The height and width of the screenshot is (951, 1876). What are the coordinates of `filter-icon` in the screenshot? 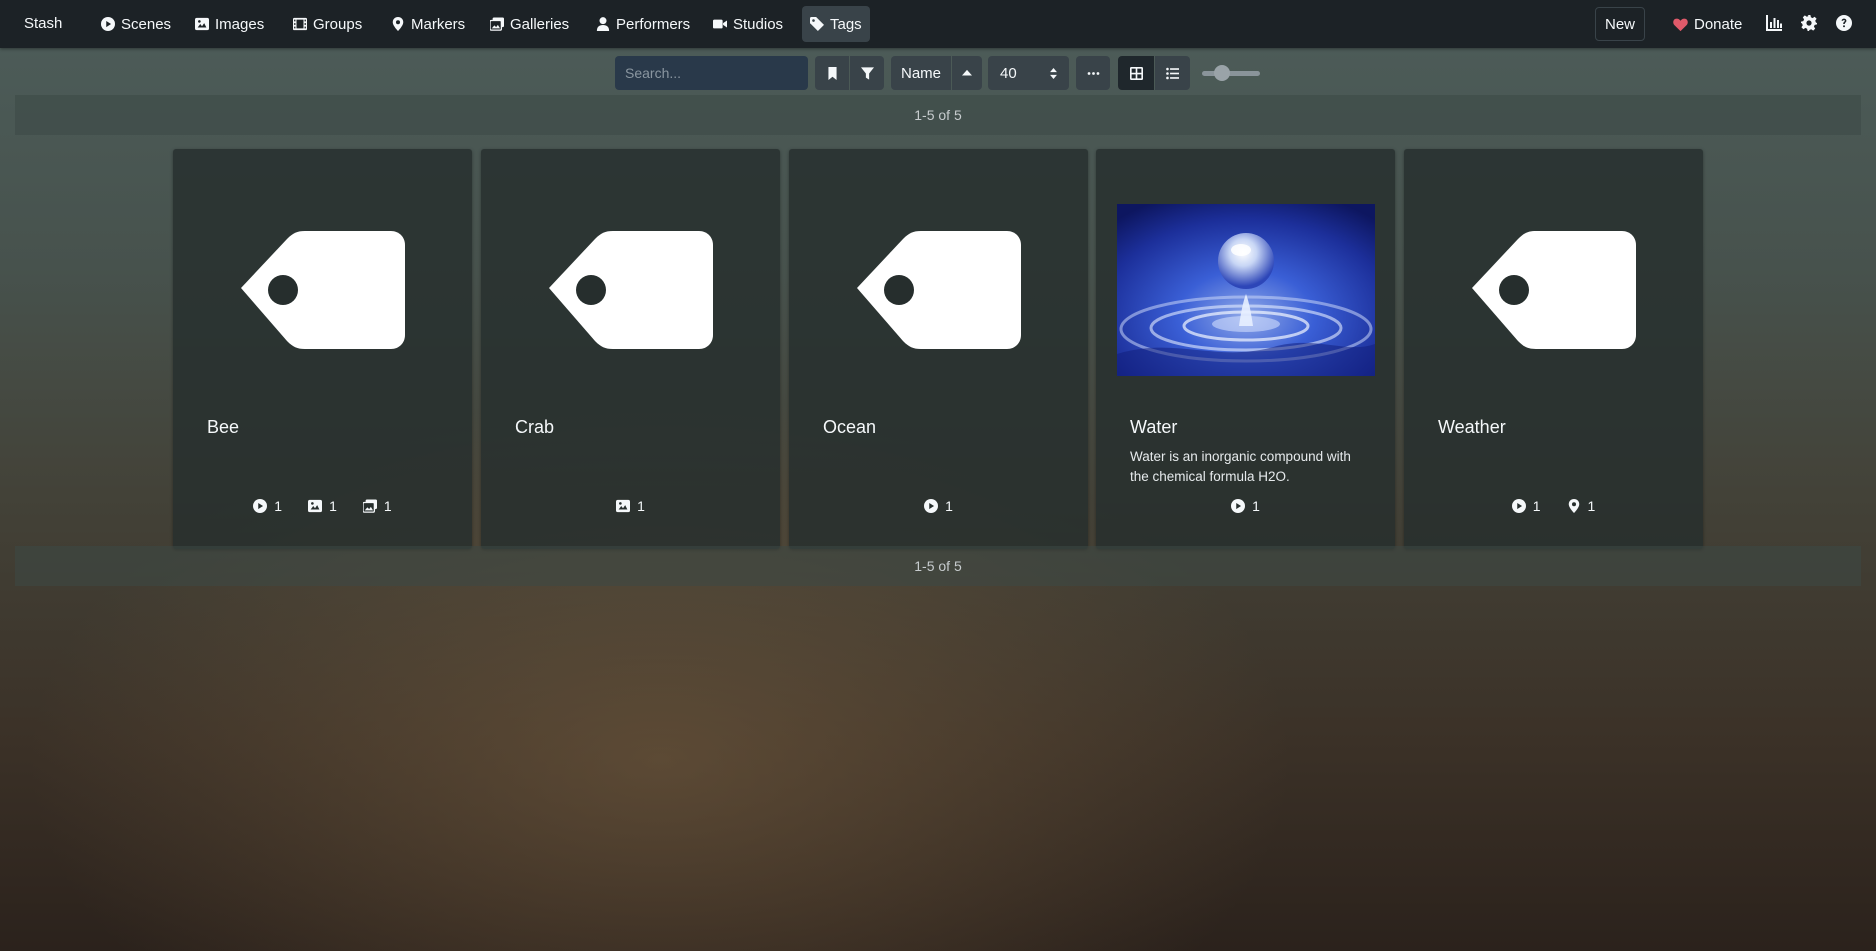 It's located at (867, 73).